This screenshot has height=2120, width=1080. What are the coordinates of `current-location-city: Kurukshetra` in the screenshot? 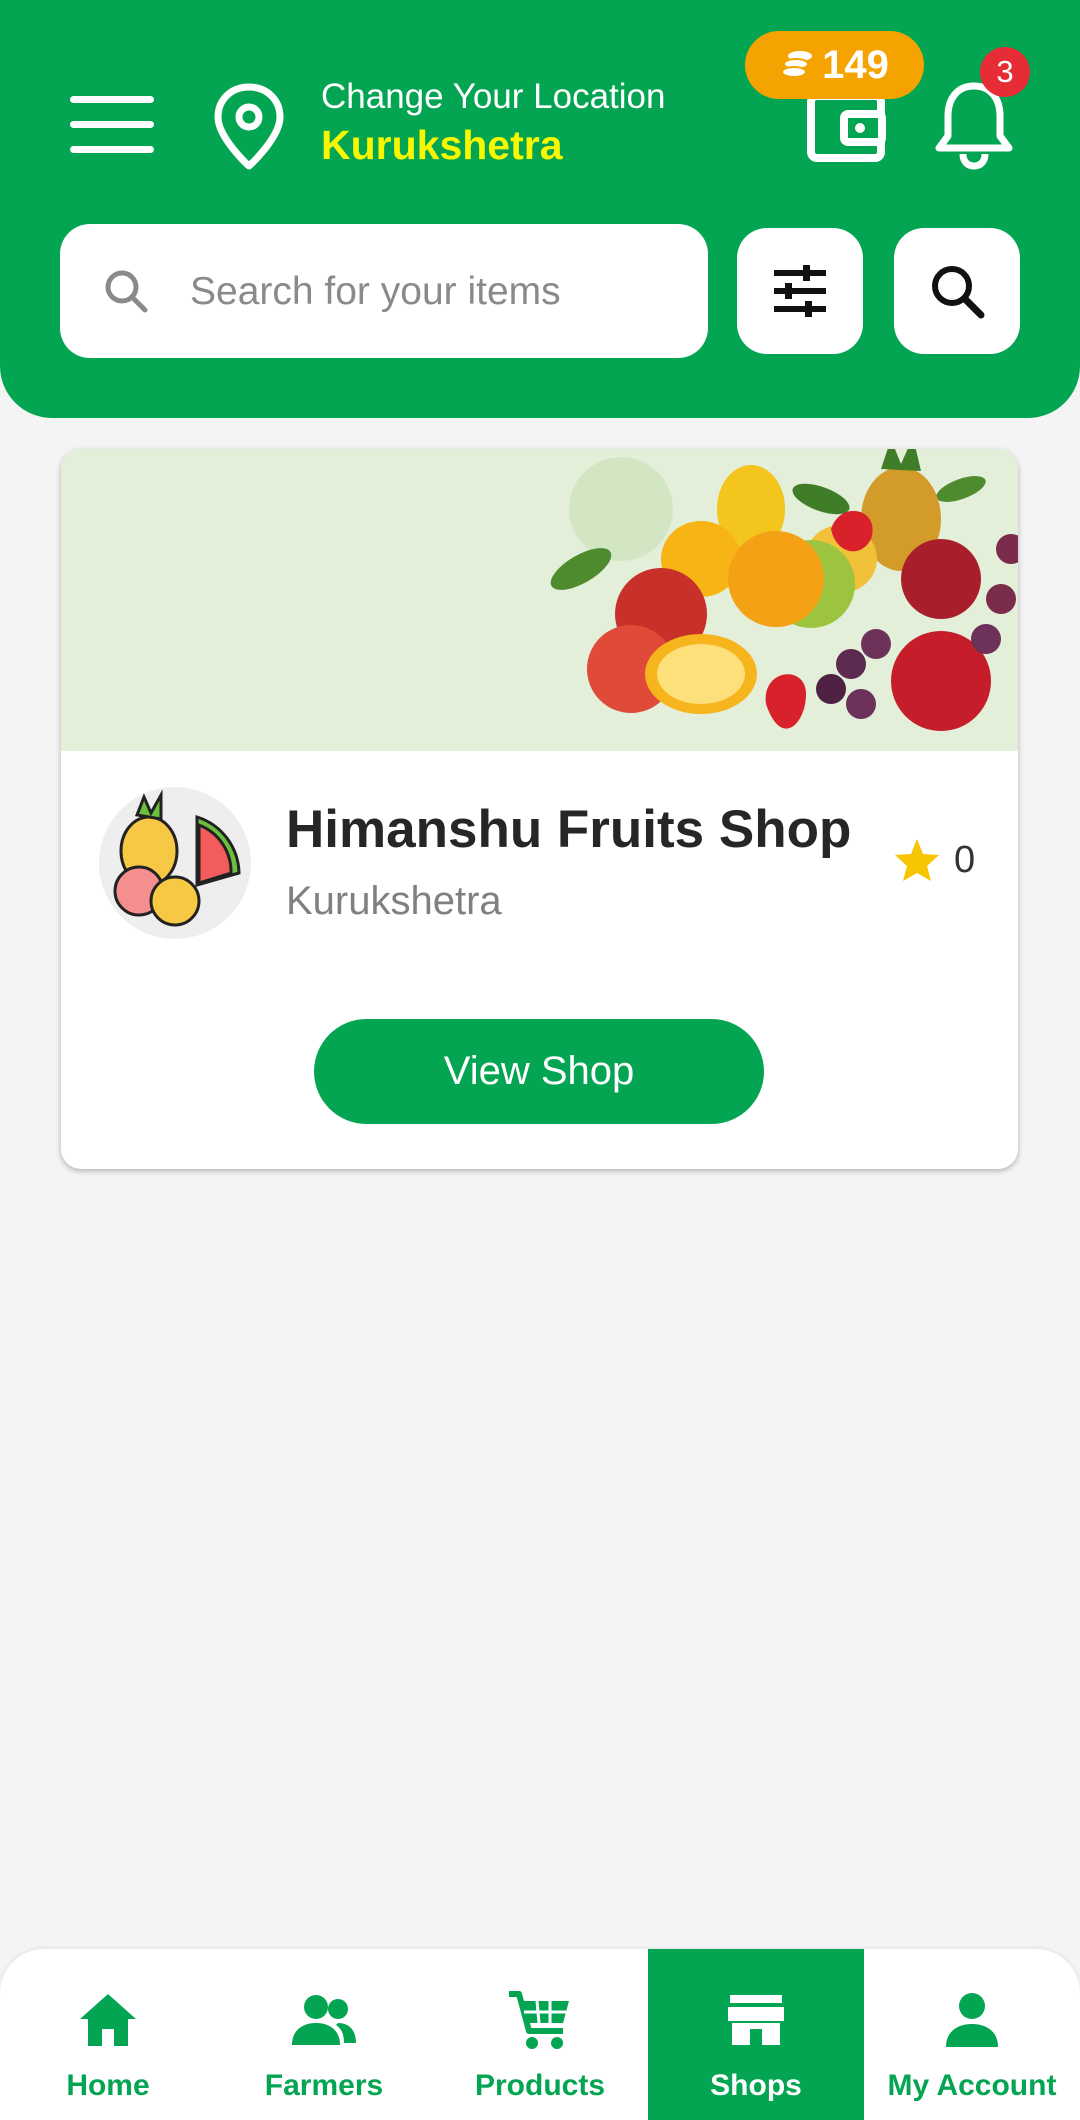 It's located at (493, 145).